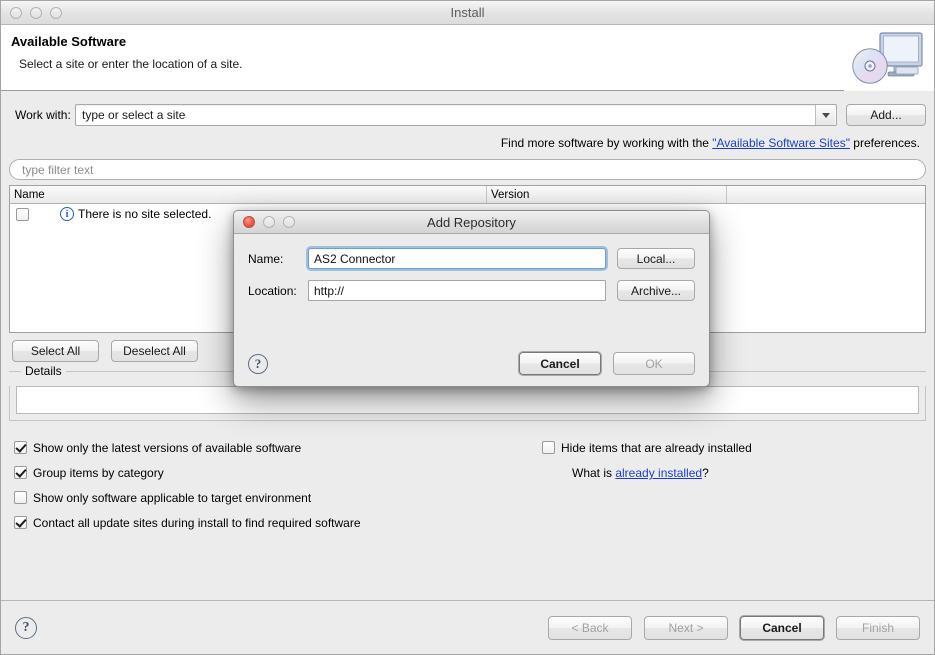 Image resolution: width=935 pixels, height=655 pixels. What do you see at coordinates (154, 351) in the screenshot?
I see `deselect-all-button: Deselect All` at bounding box center [154, 351].